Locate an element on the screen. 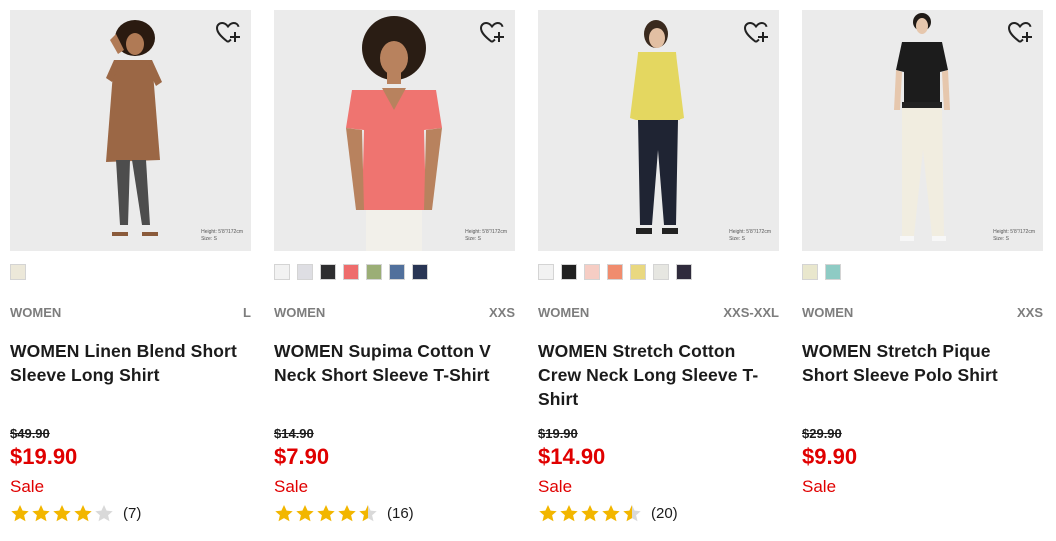  original-price: $29.90 is located at coordinates (822, 433).